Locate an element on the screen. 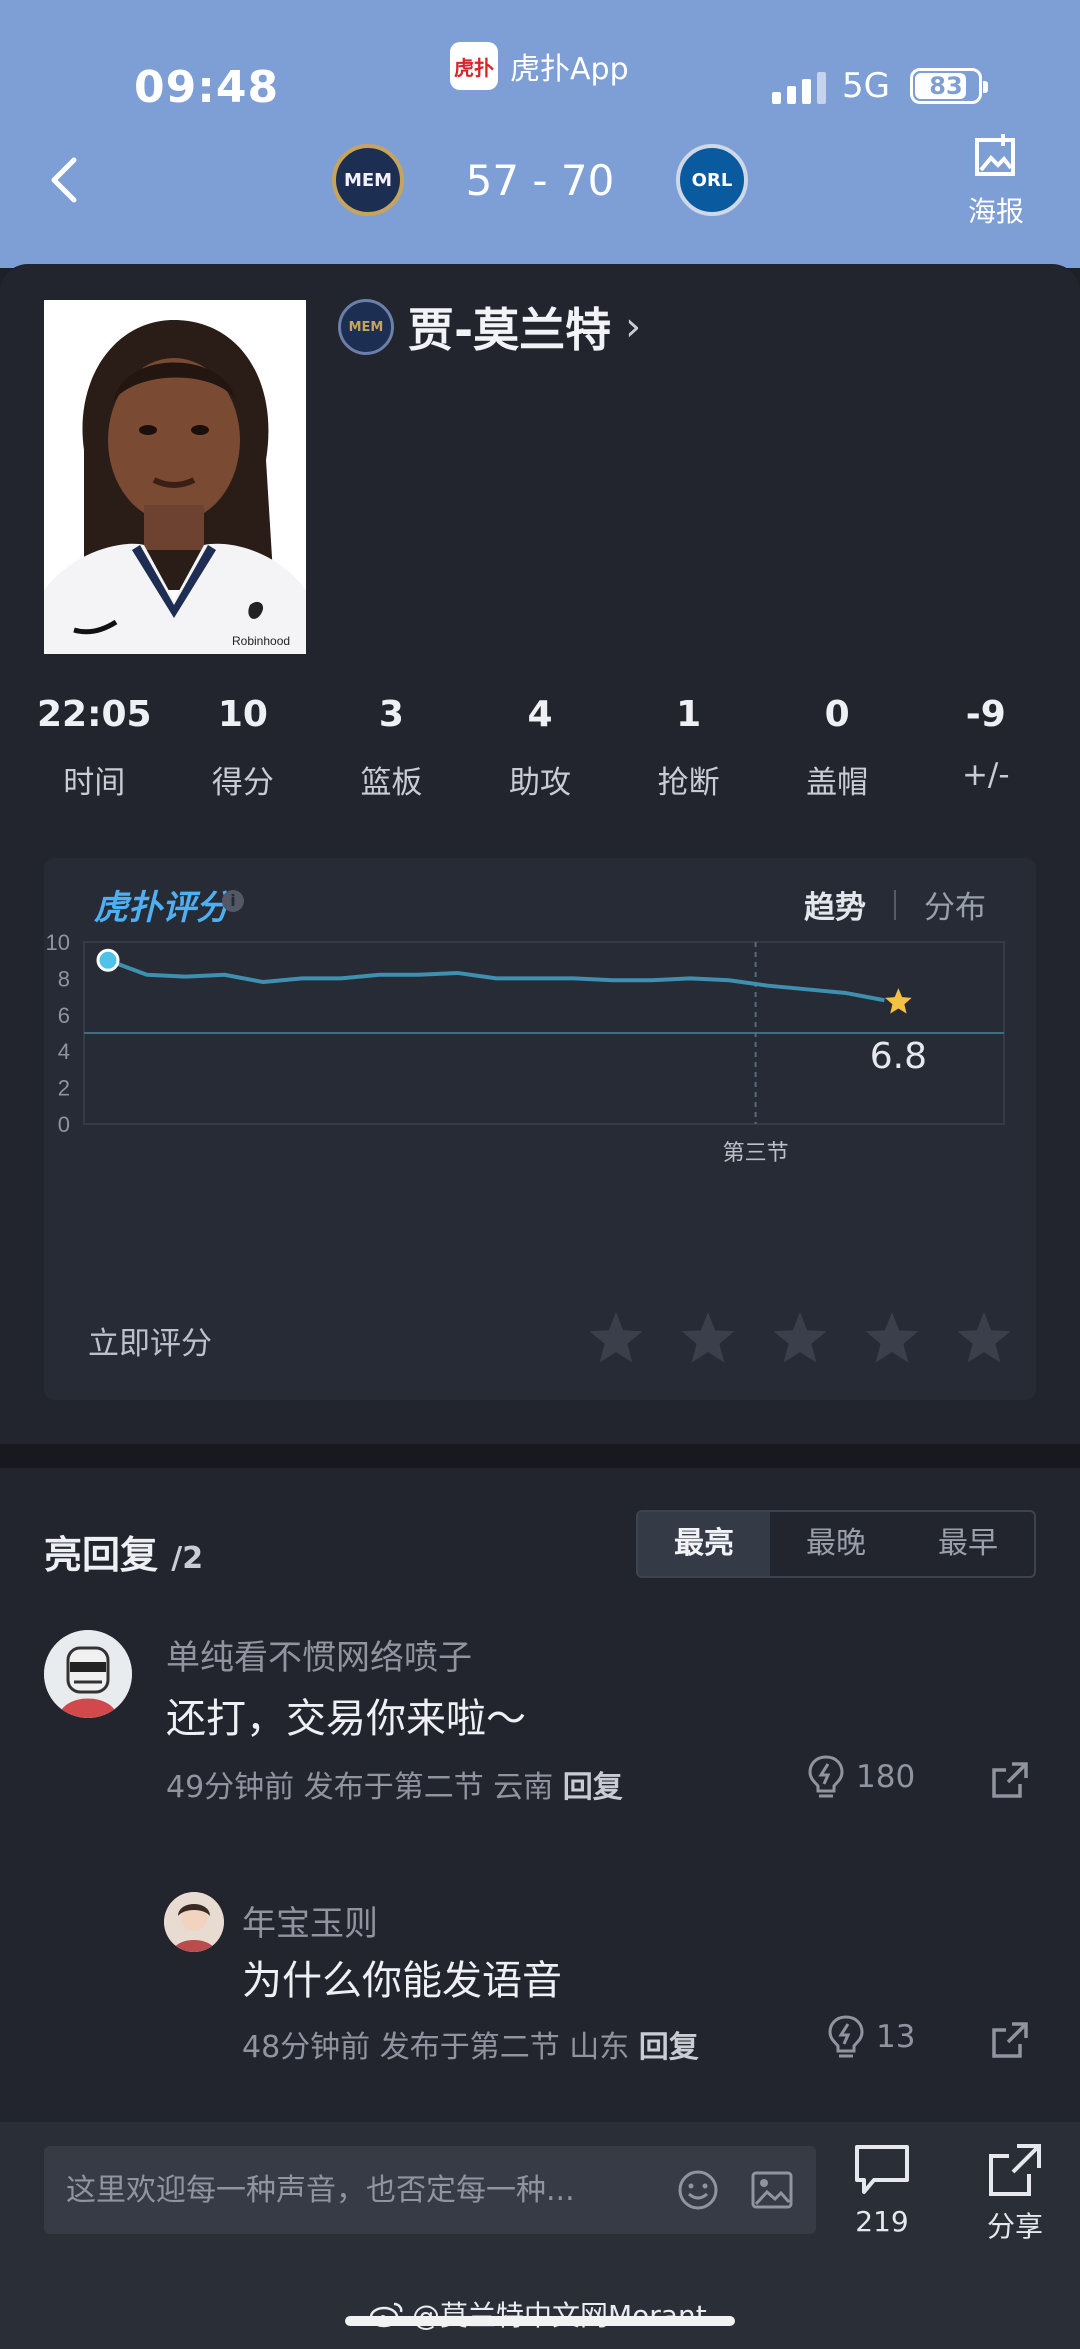 The height and width of the screenshot is (2349, 1080). stat-value: 3 is located at coordinates (391, 714).